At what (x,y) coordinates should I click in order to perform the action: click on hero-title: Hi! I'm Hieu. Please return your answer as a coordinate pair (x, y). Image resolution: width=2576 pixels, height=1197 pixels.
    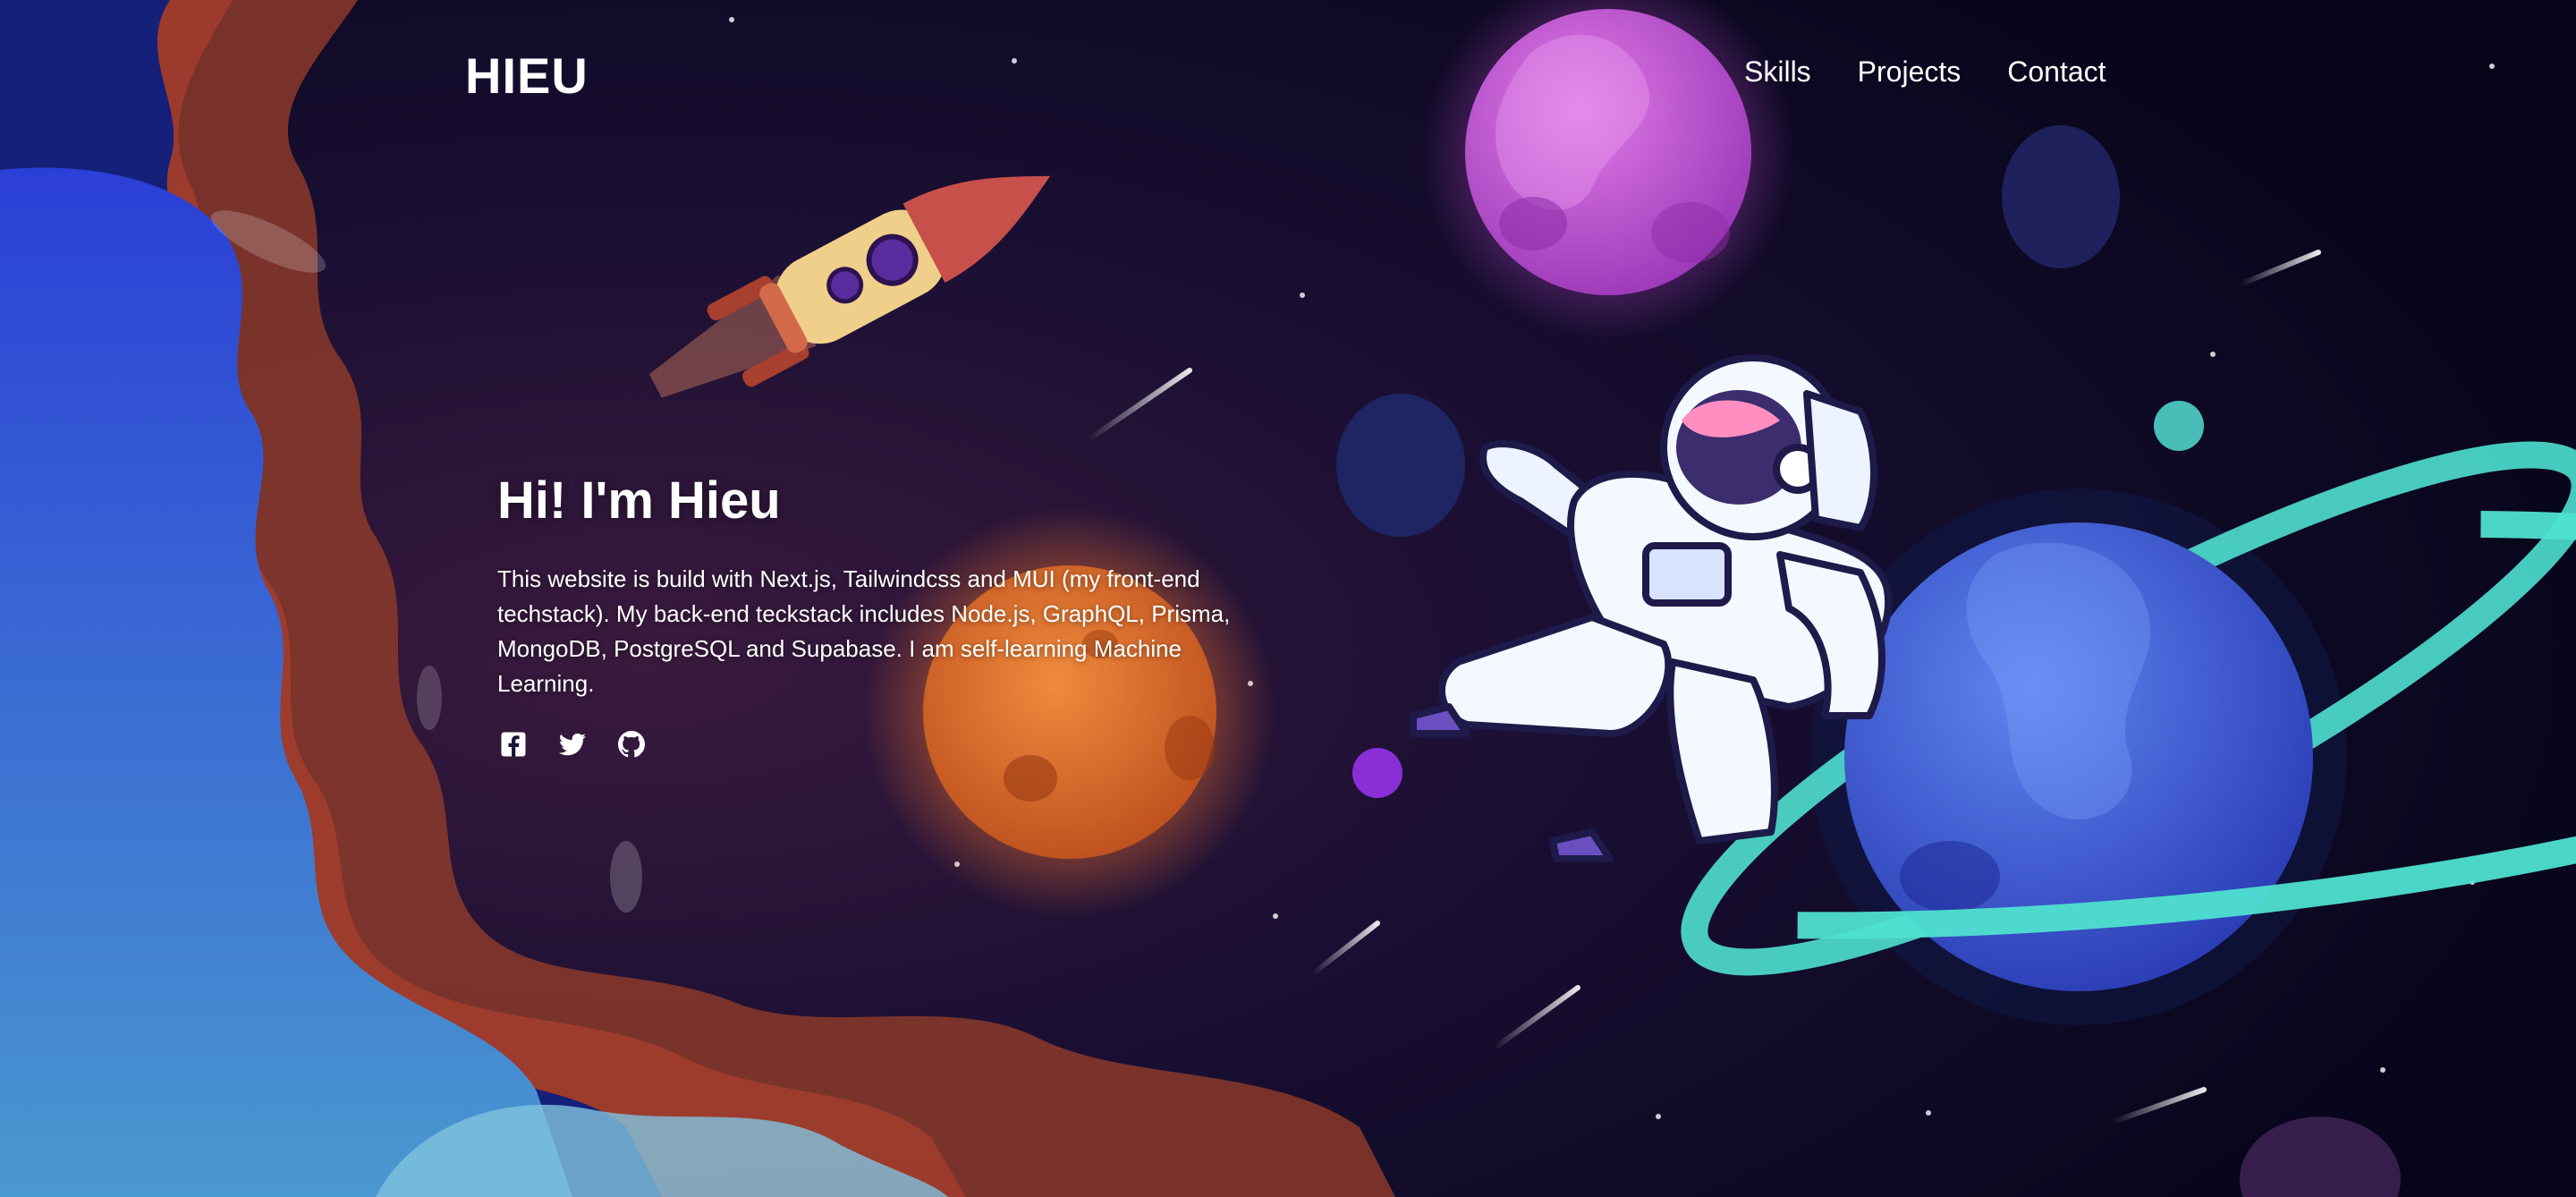
    Looking at the image, I should click on (639, 501).